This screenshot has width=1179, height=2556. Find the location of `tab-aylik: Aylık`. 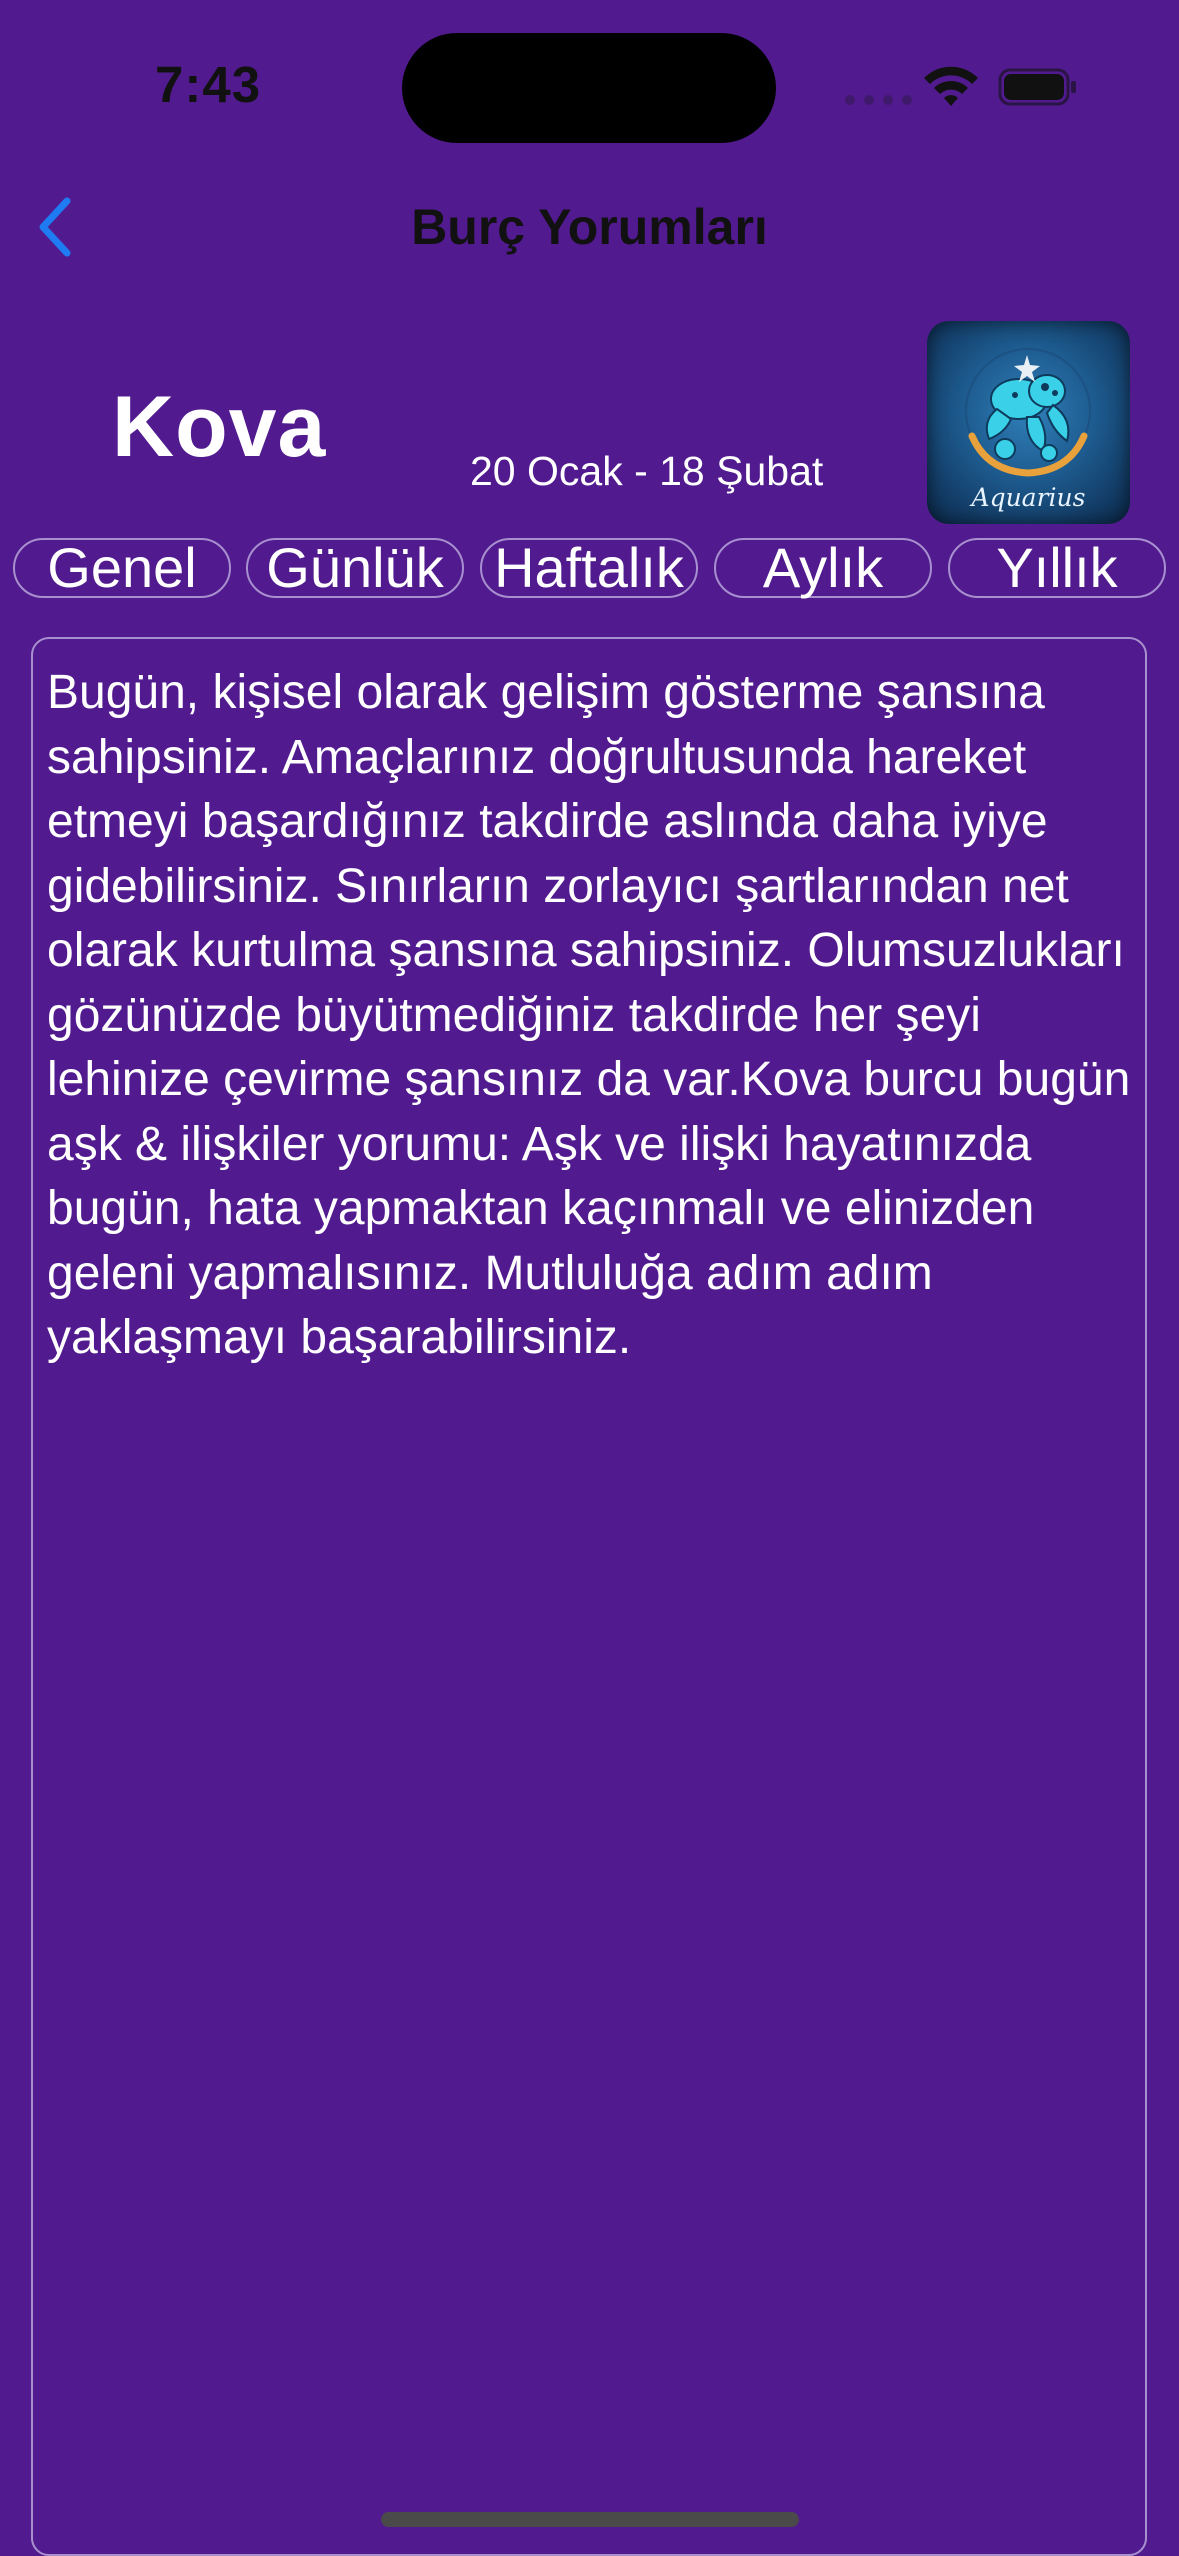

tab-aylik: Aylık is located at coordinates (823, 568).